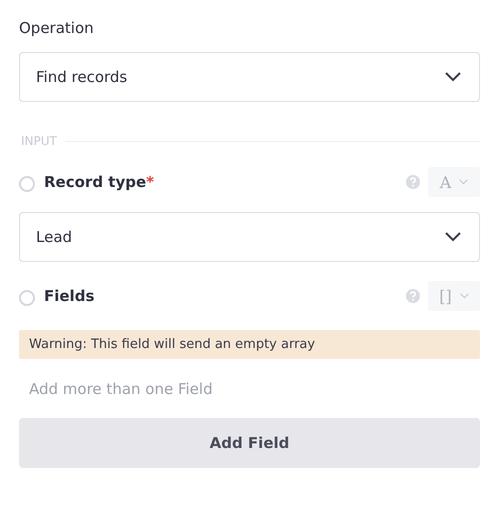 The width and height of the screenshot is (500, 516). I want to click on field-label: Operation, so click(57, 28).